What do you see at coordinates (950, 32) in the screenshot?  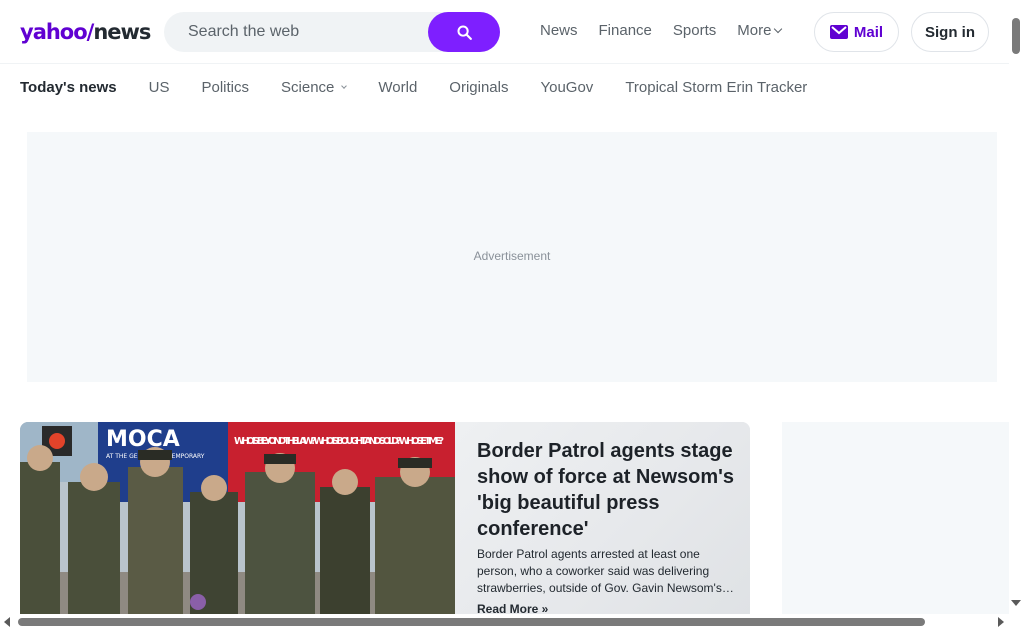 I see `sign-in-button: Sign in` at bounding box center [950, 32].